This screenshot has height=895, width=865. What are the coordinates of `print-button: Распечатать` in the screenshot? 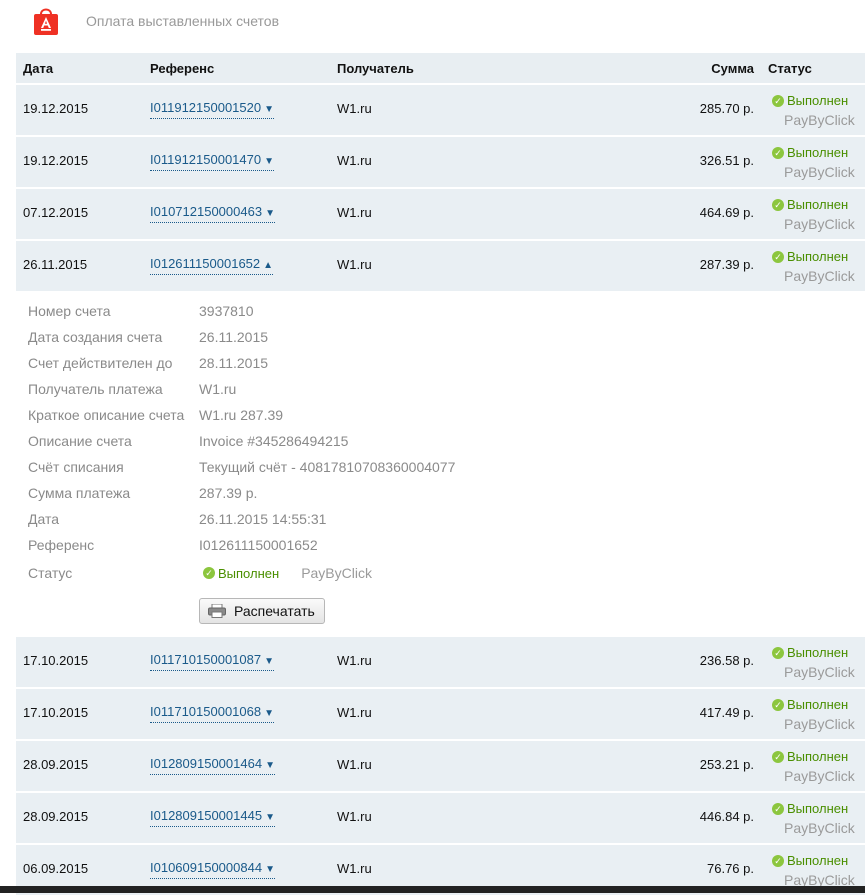 It's located at (262, 611).